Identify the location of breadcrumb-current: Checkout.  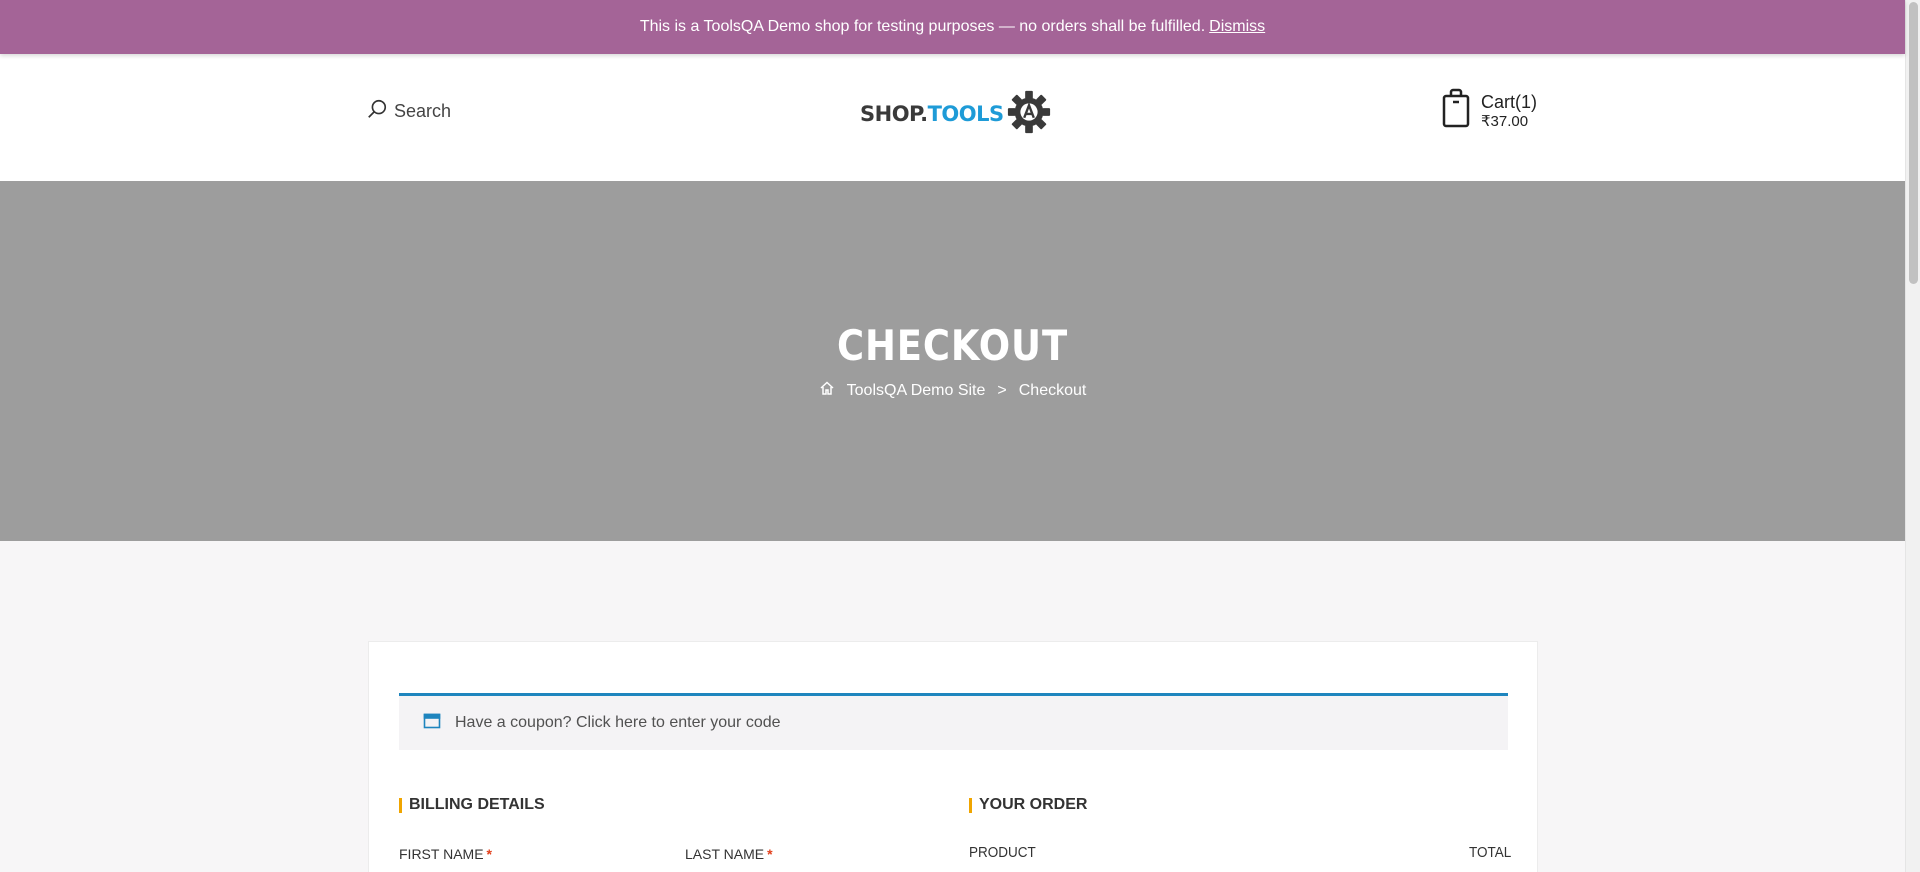
(1052, 390).